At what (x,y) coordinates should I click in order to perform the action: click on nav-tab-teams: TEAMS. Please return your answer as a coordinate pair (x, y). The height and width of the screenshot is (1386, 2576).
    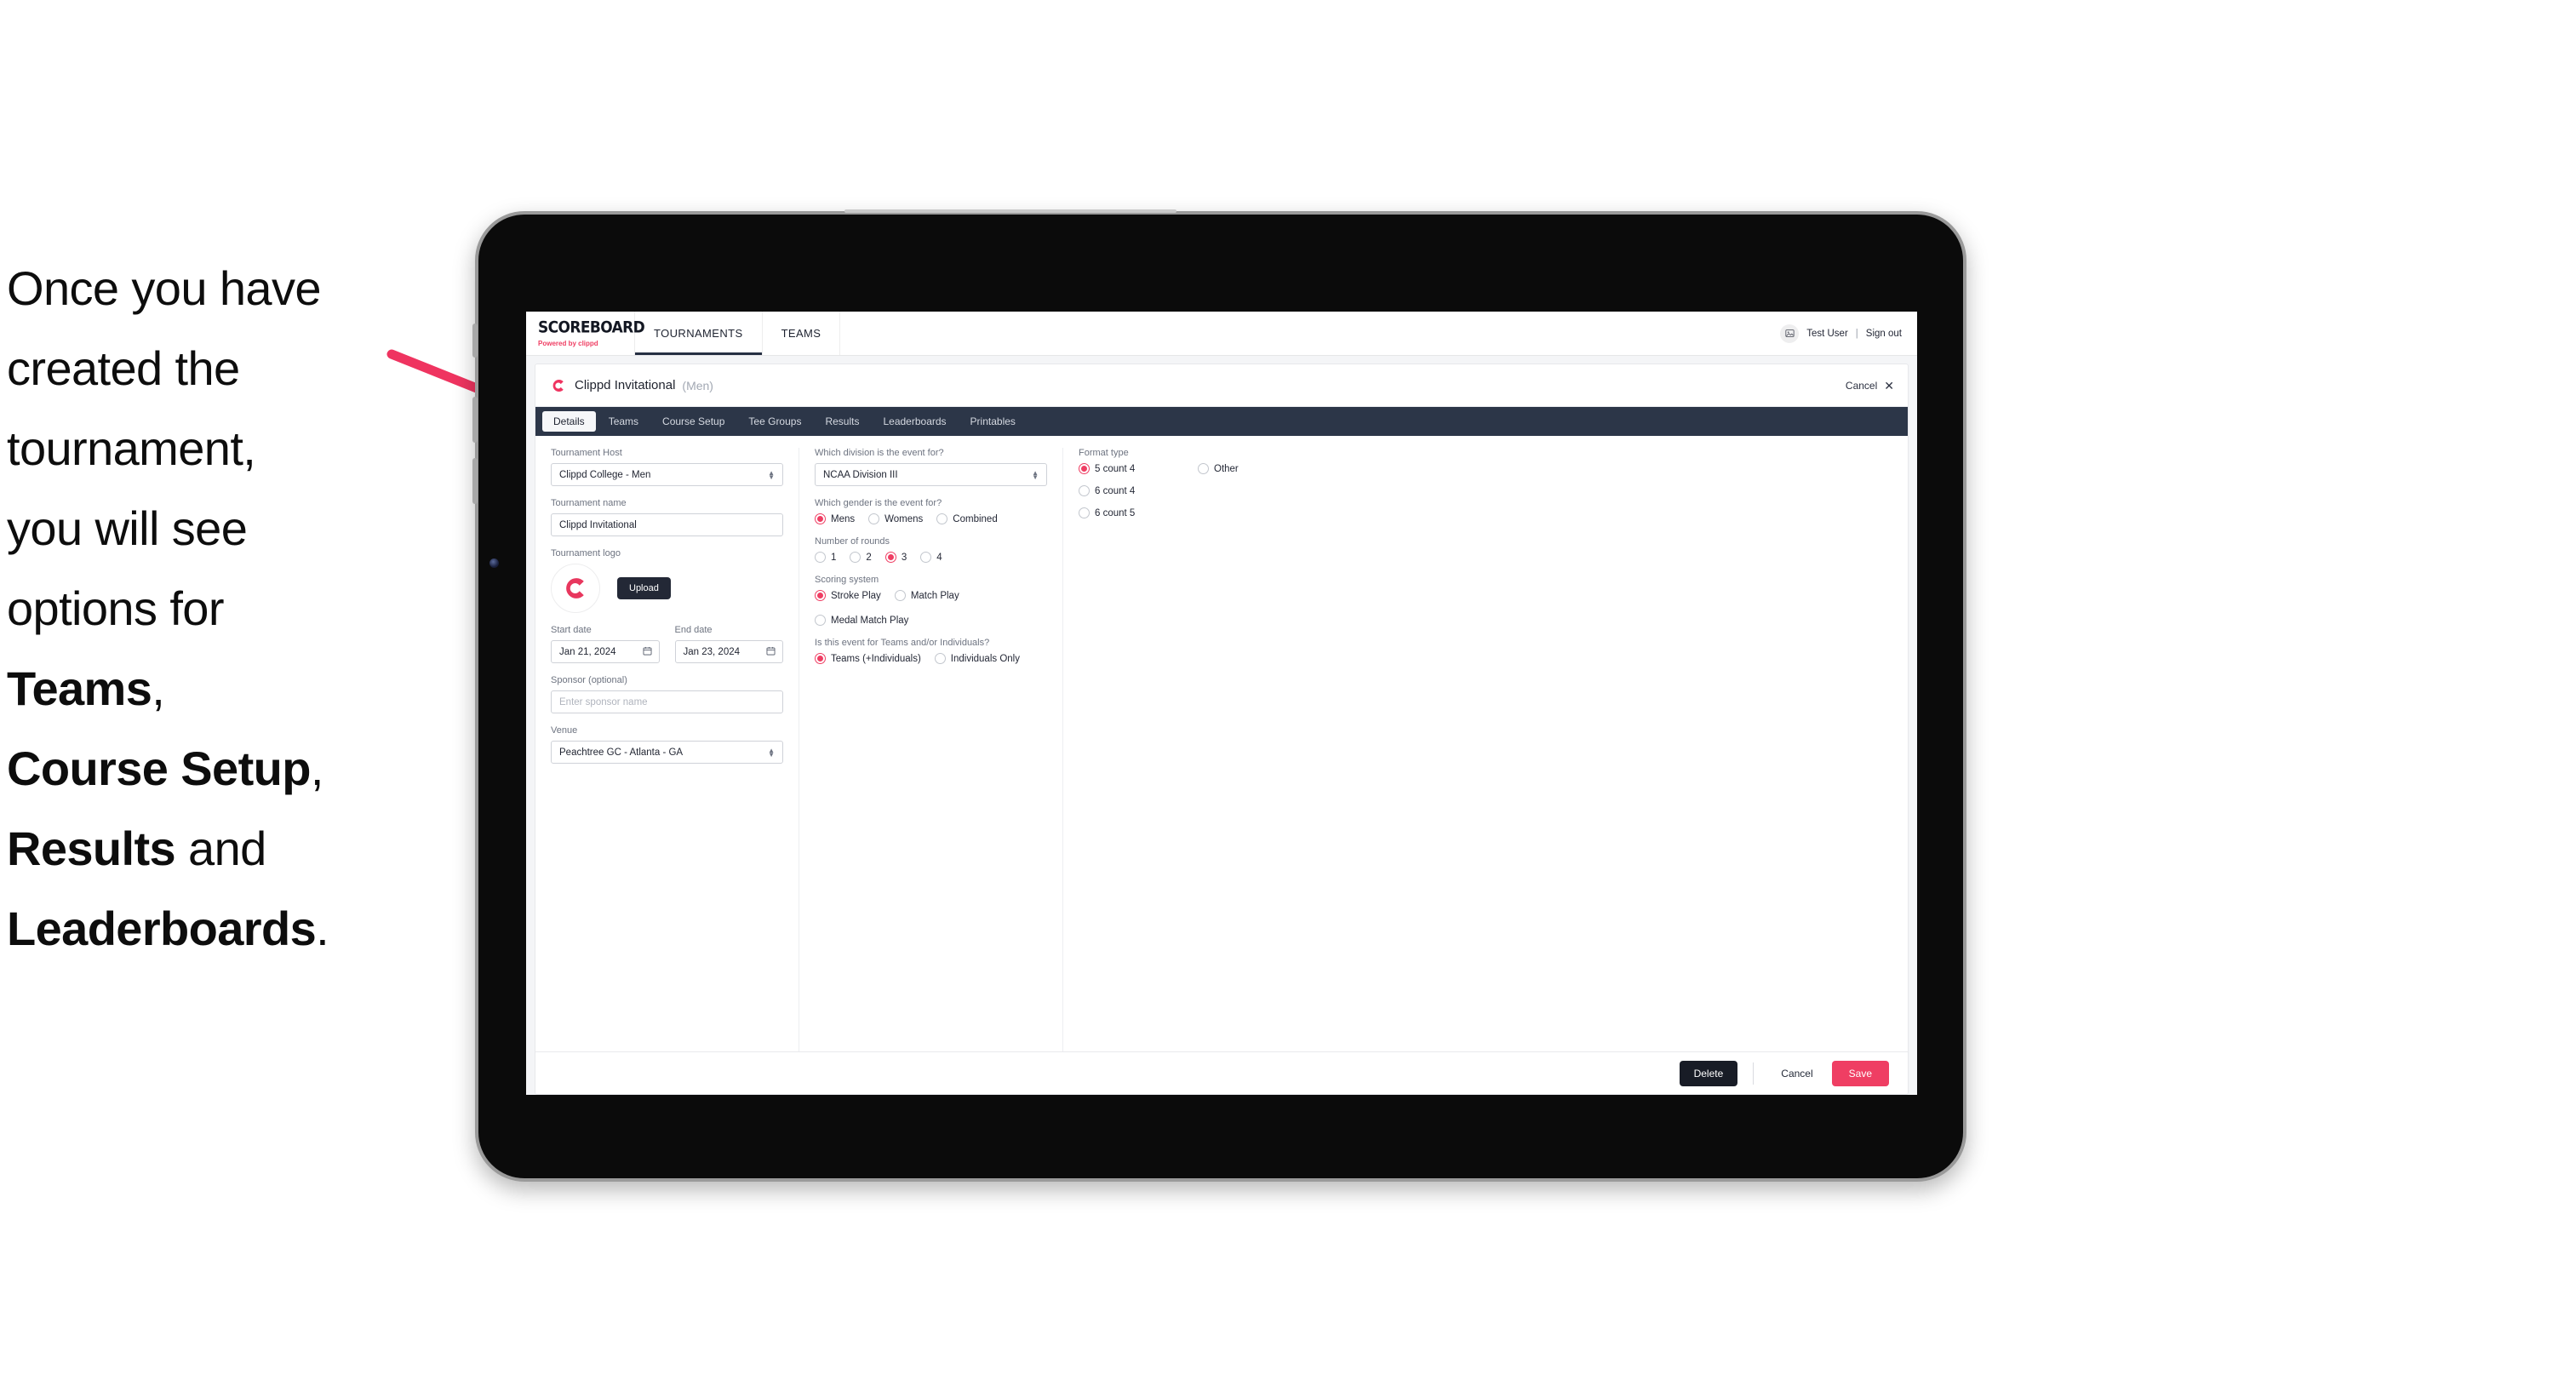
    Looking at the image, I should click on (802, 333).